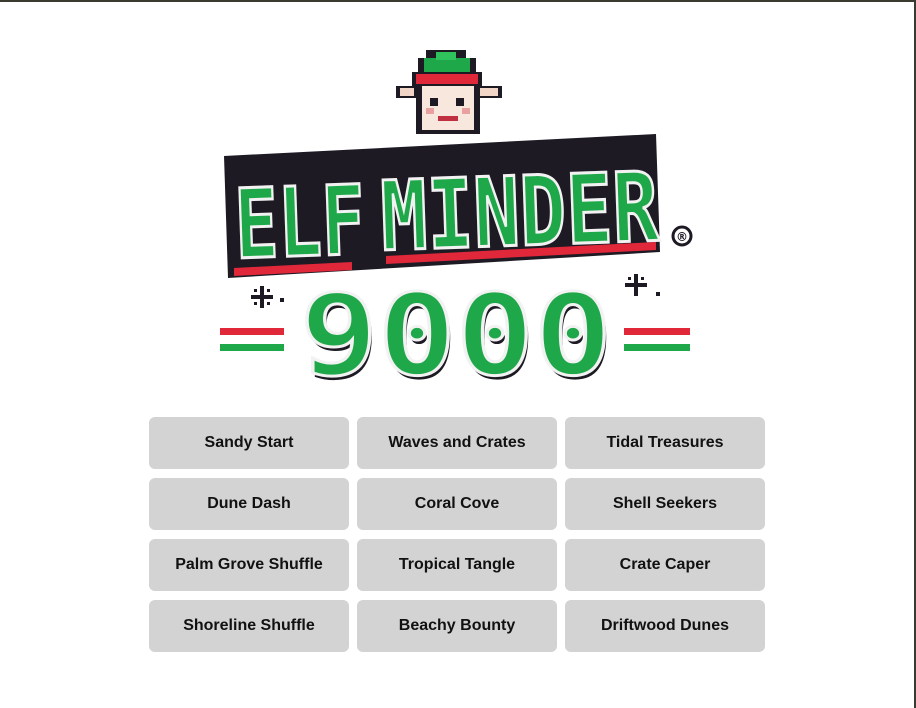 The width and height of the screenshot is (916, 708). I want to click on level-button: Tidal Treasures, so click(665, 443).